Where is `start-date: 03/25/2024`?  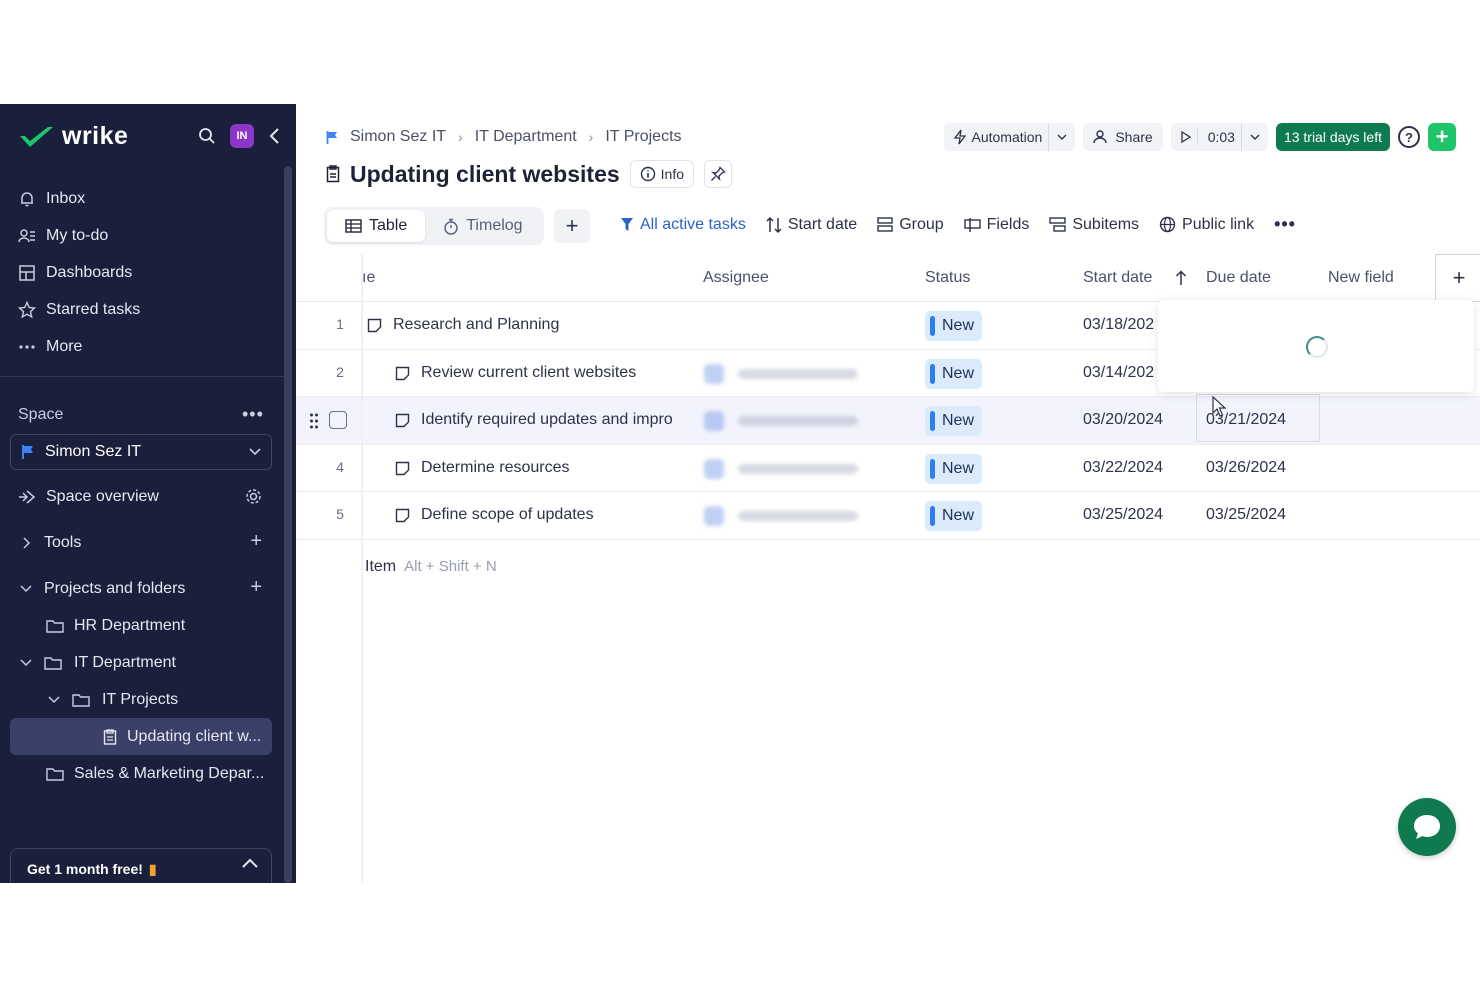 start-date: 03/25/2024 is located at coordinates (1123, 515).